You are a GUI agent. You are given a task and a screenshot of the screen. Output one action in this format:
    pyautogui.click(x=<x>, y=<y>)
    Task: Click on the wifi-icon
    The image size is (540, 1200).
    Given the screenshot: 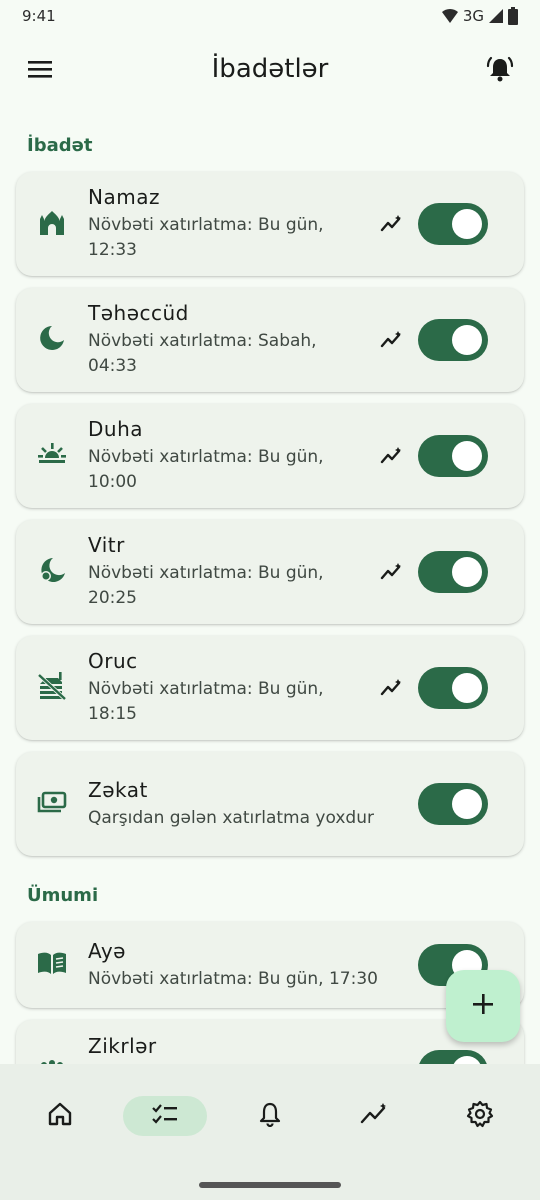 What is the action you would take?
    pyautogui.click(x=450, y=16)
    